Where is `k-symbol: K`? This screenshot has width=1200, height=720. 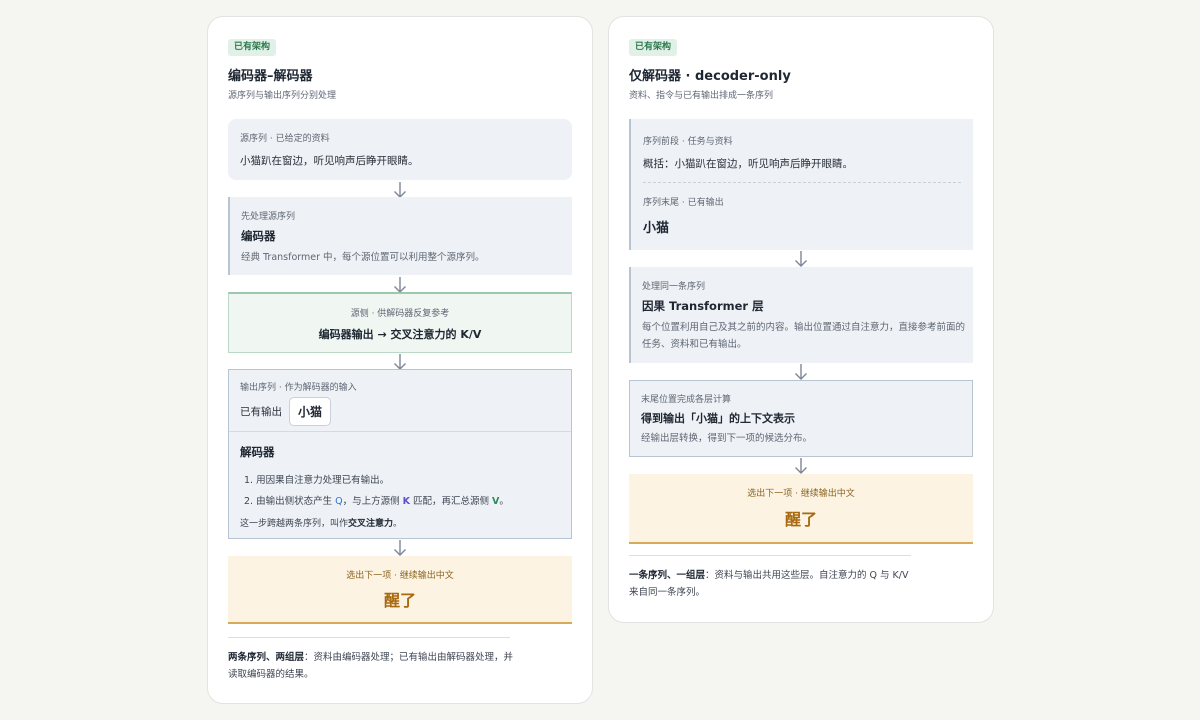 k-symbol: K is located at coordinates (406, 501).